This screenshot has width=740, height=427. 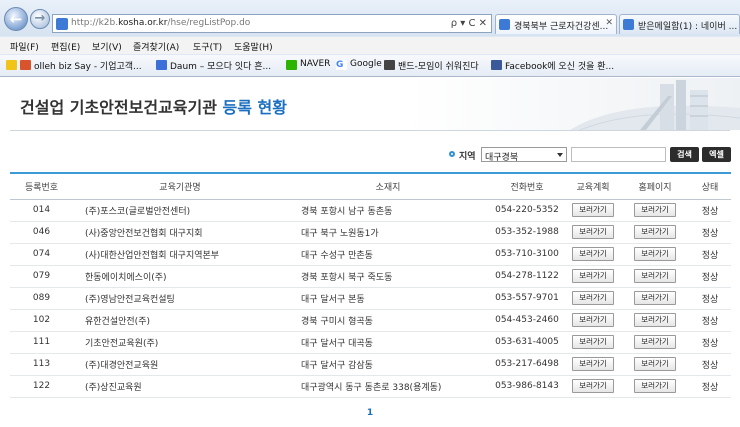 What do you see at coordinates (370, 104) in the screenshot?
I see `page-header: 건설업 기초안전보건교육기관 등록 현황` at bounding box center [370, 104].